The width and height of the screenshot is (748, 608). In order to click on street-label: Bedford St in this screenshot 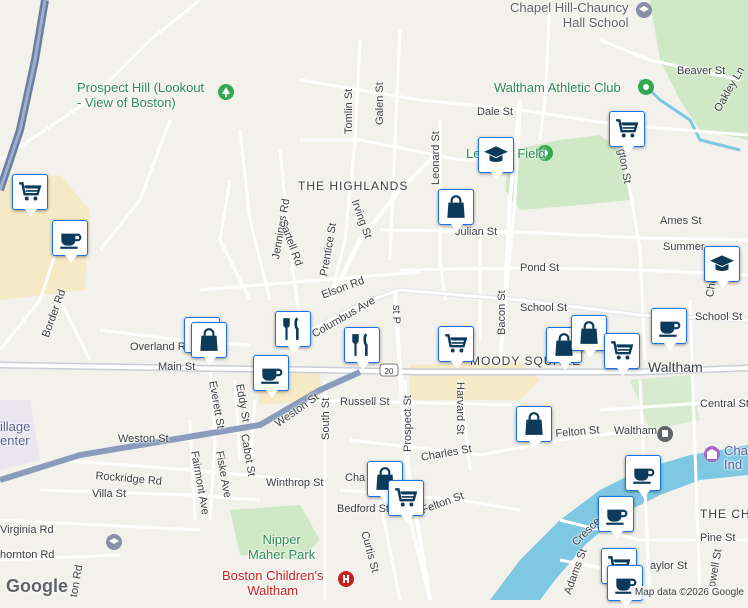, I will do `click(363, 509)`.